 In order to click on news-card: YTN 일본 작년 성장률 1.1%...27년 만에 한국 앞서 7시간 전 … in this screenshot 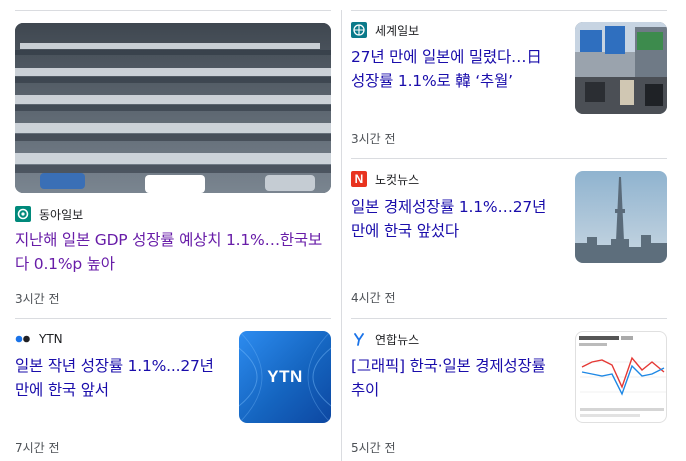, I will do `click(173, 393)`.